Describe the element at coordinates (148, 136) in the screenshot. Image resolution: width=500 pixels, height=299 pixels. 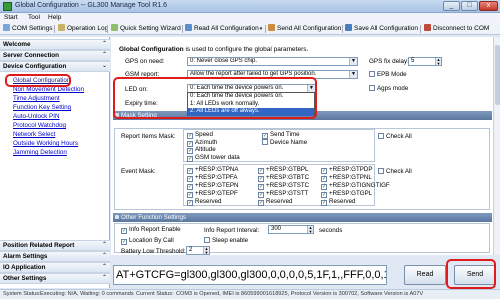
I see `report-items-mask-label: Report Items Mask:` at that location.